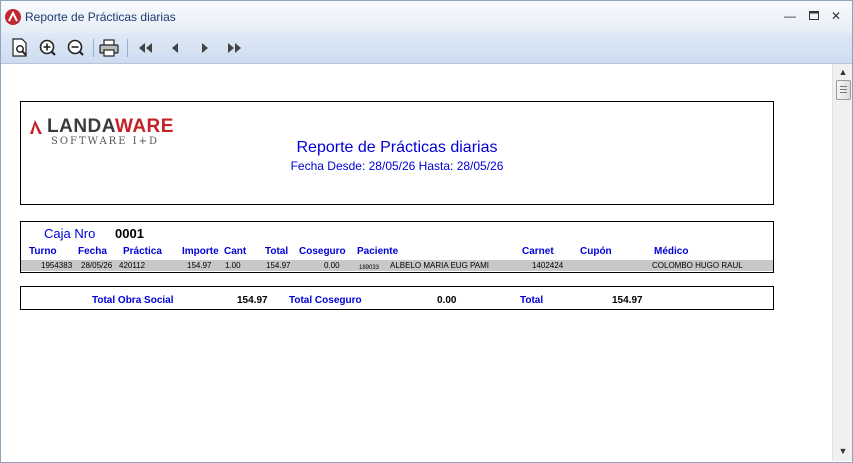 This screenshot has width=853, height=463. Describe the element at coordinates (36, 127) in the screenshot. I see `logo-mark-icon` at that location.